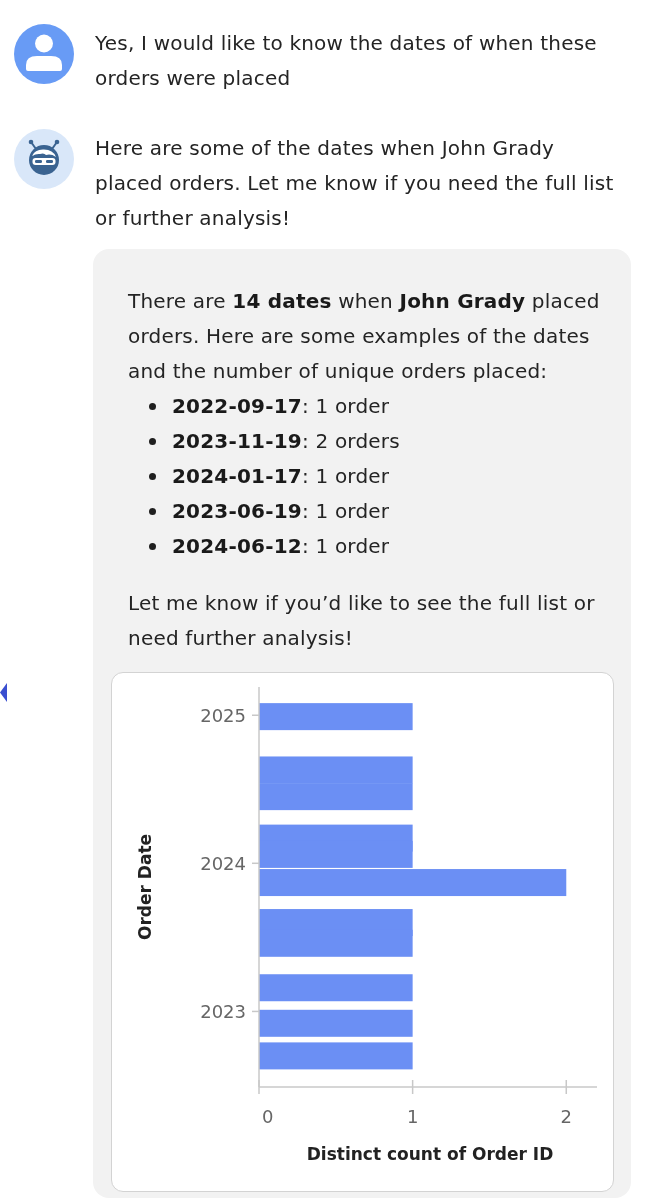 The height and width of the screenshot is (1201, 646). I want to click on message-text: Yes, I would like to know the dates of when these orders were placed, so click(346, 61).